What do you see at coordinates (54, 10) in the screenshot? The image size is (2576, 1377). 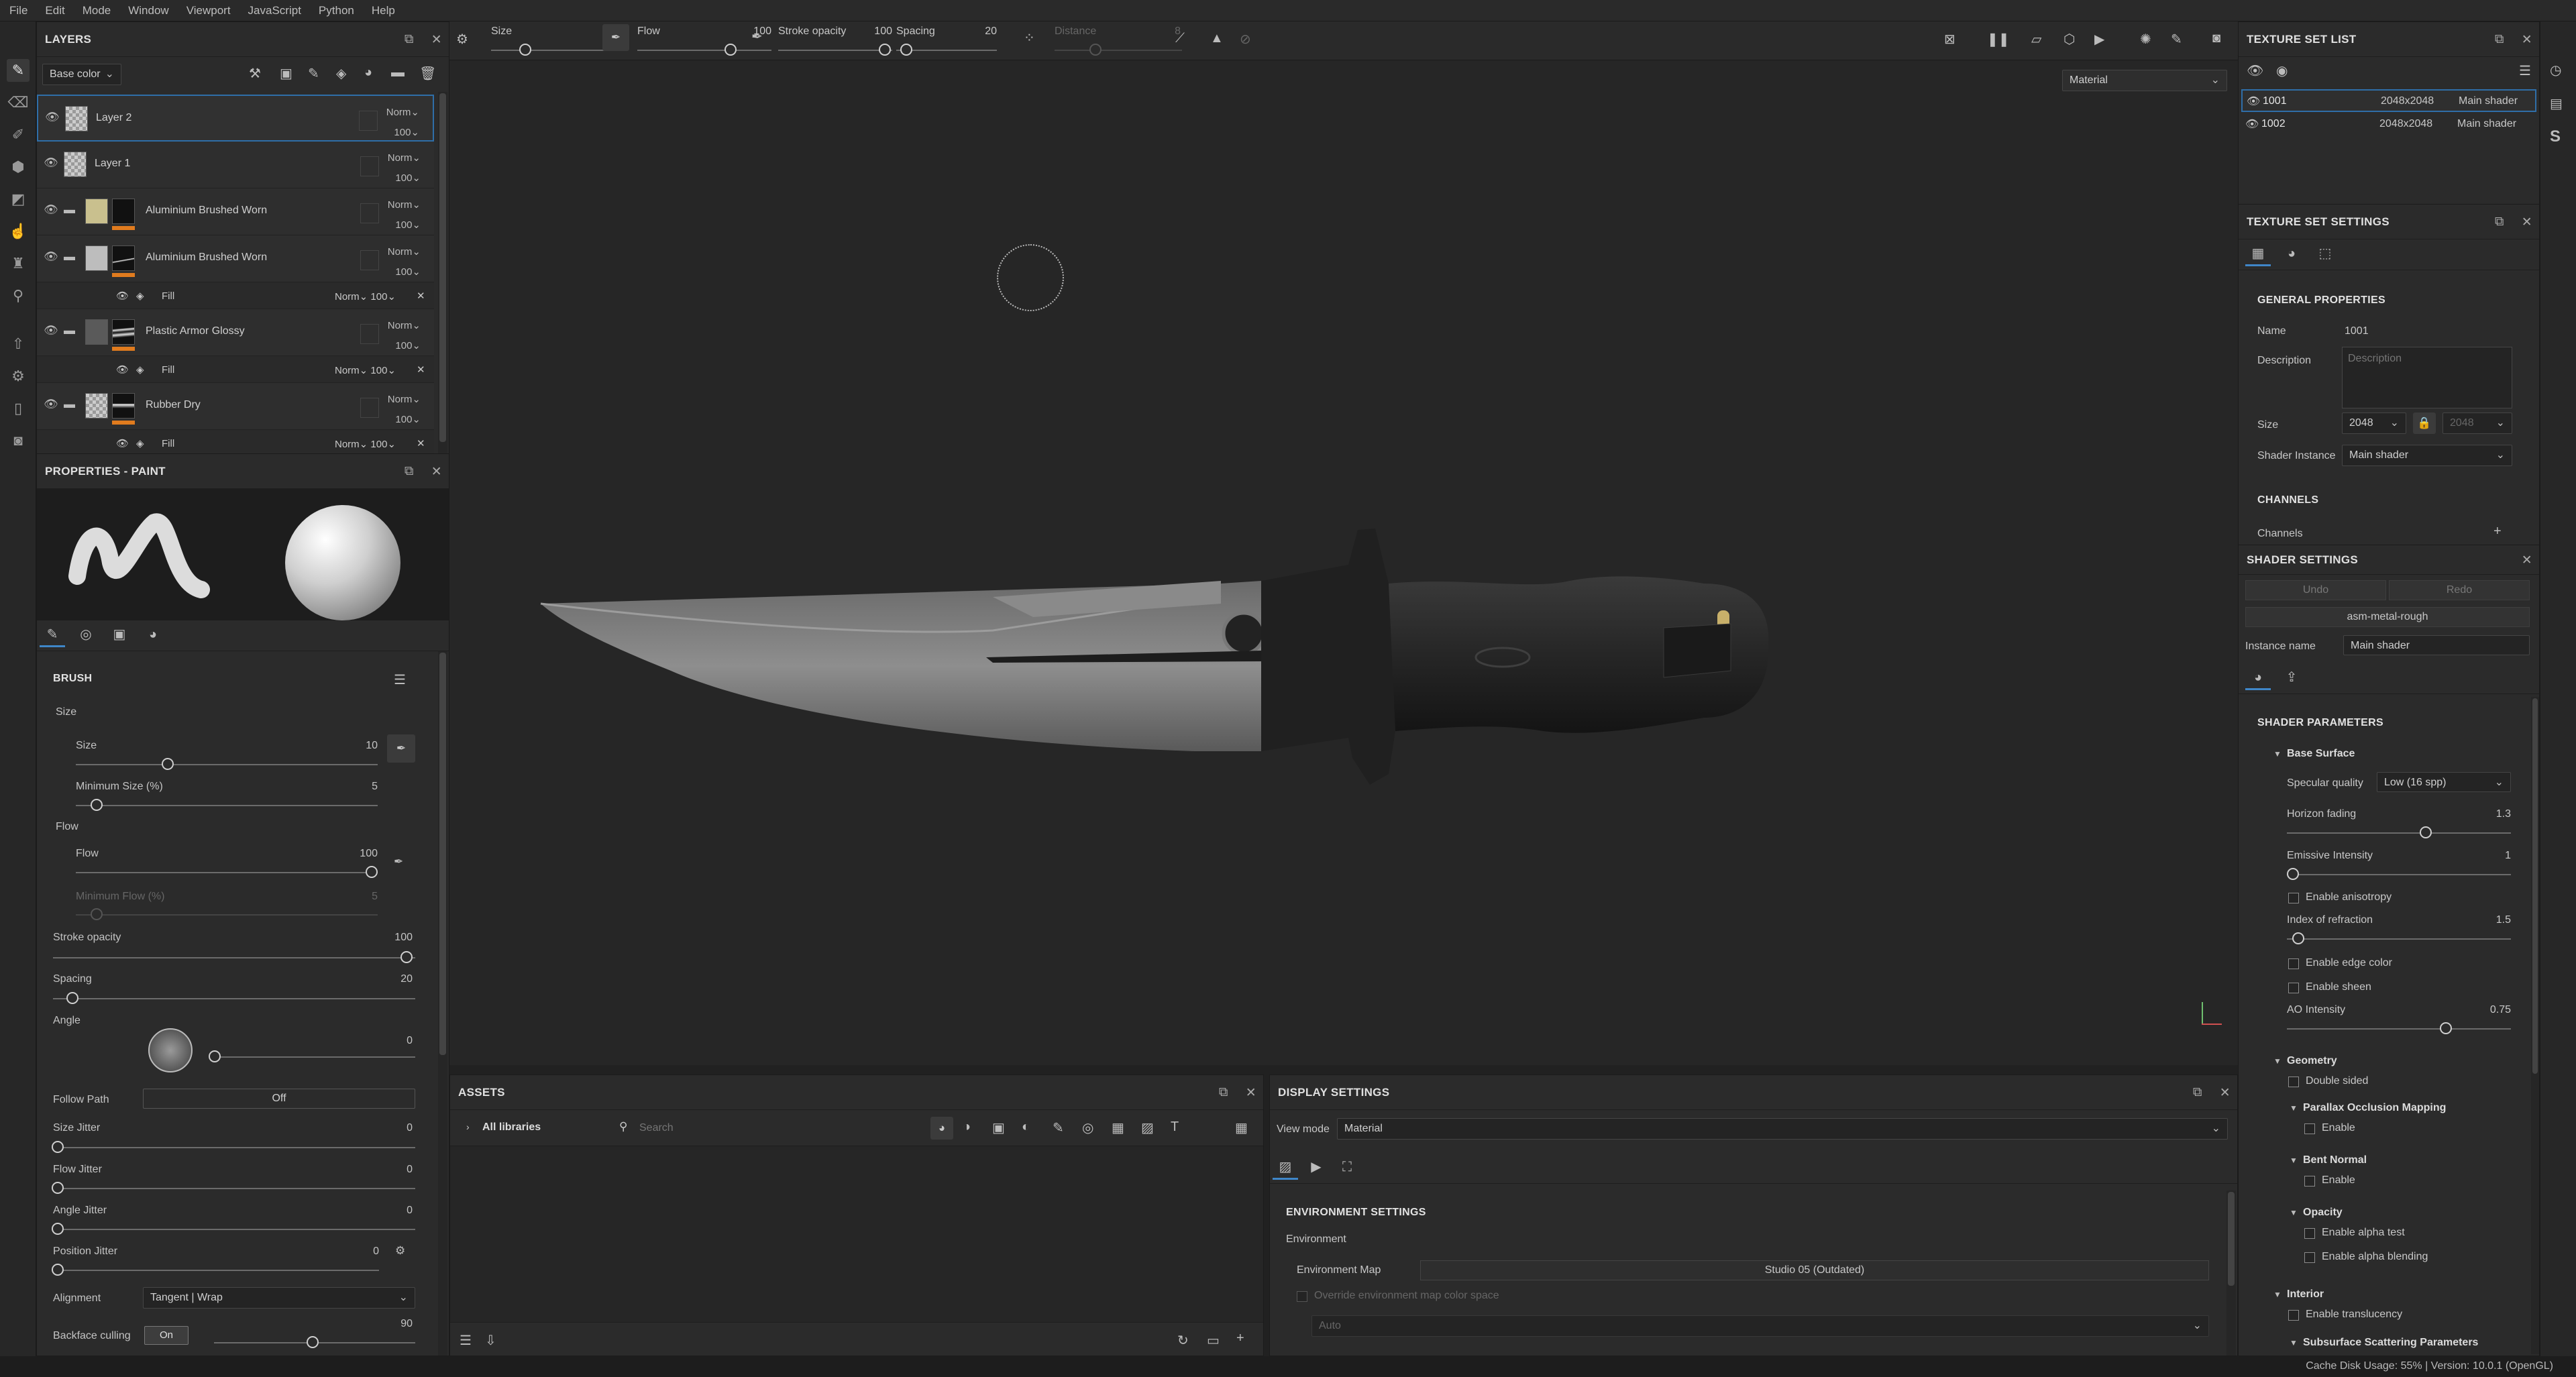 I see `menu-edit: Edit` at bounding box center [54, 10].